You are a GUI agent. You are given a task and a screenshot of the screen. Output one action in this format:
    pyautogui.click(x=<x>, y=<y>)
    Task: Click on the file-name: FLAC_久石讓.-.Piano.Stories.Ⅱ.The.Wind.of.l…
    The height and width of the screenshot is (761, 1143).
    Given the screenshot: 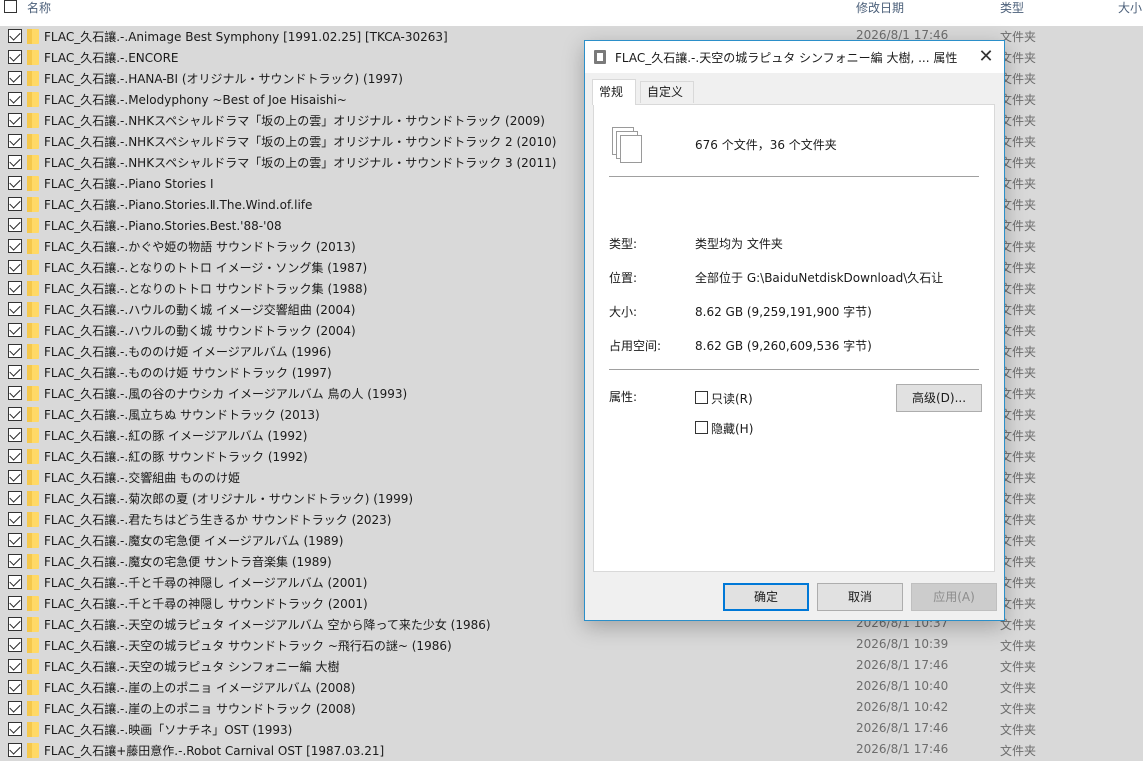 What is the action you would take?
    pyautogui.click(x=178, y=204)
    